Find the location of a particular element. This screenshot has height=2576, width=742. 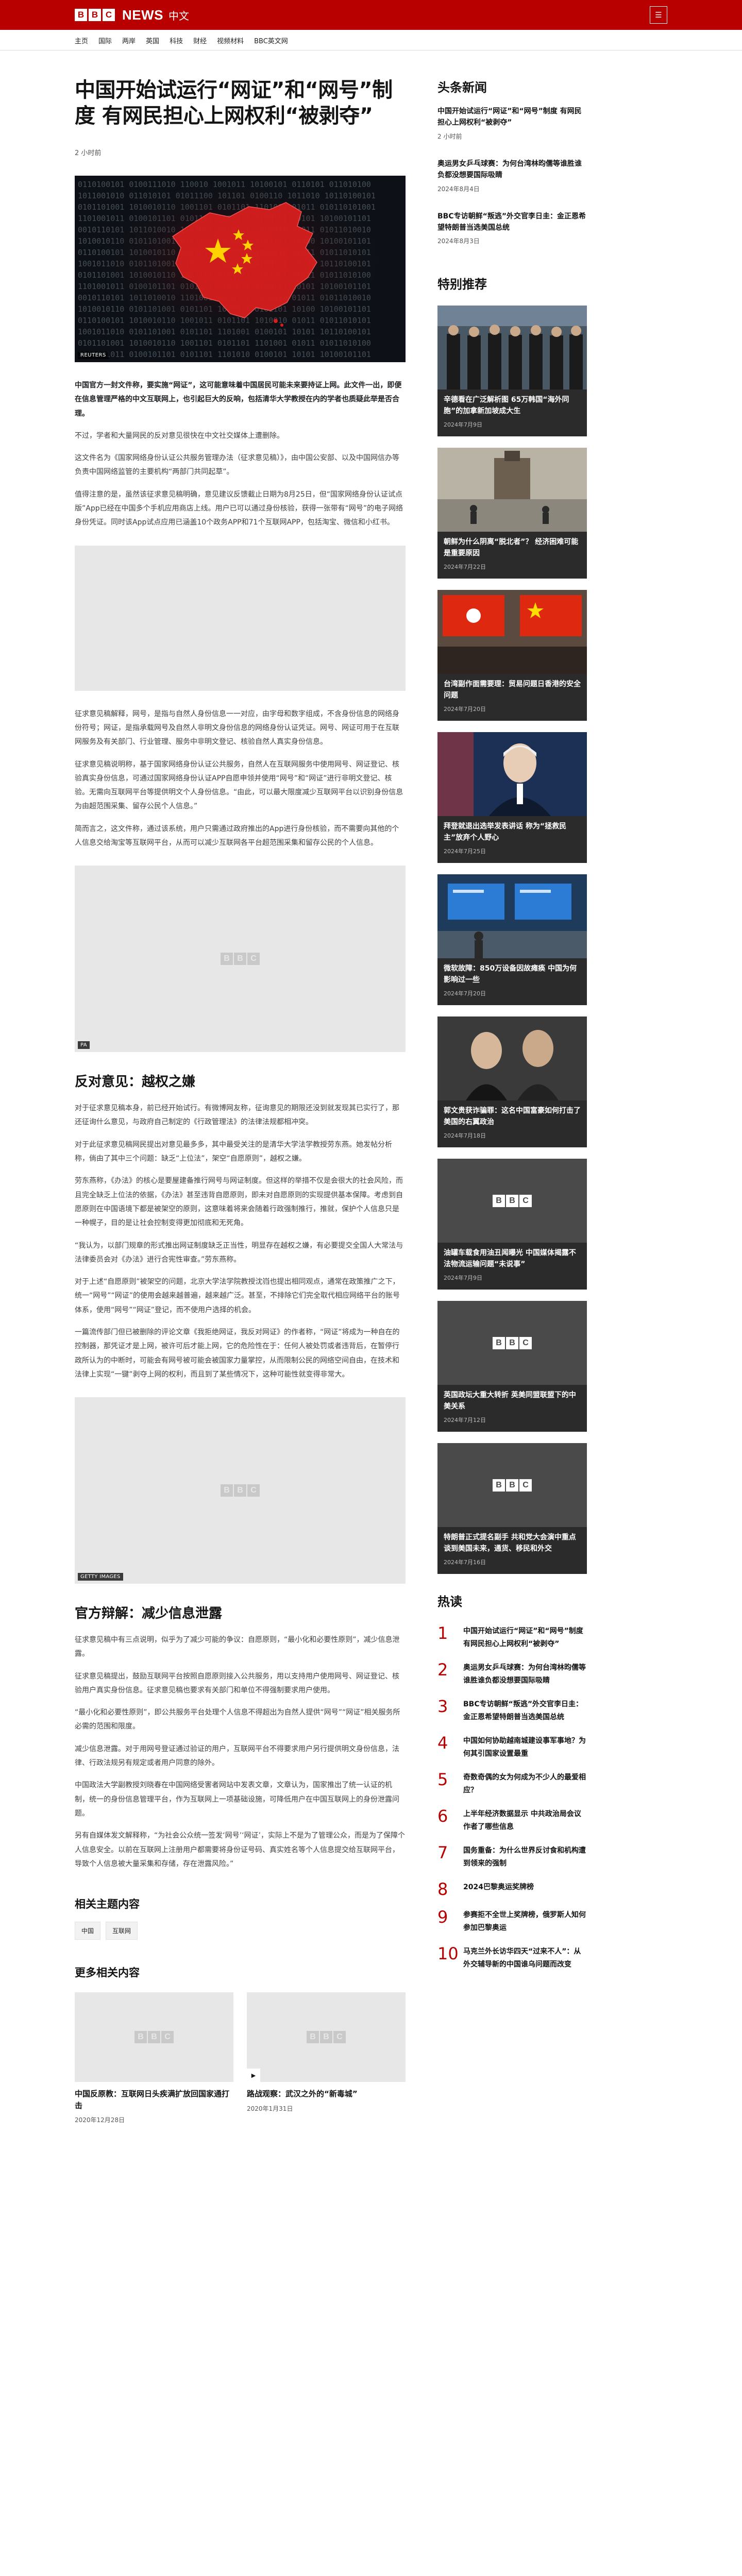

featured-image-flags is located at coordinates (512, 632).